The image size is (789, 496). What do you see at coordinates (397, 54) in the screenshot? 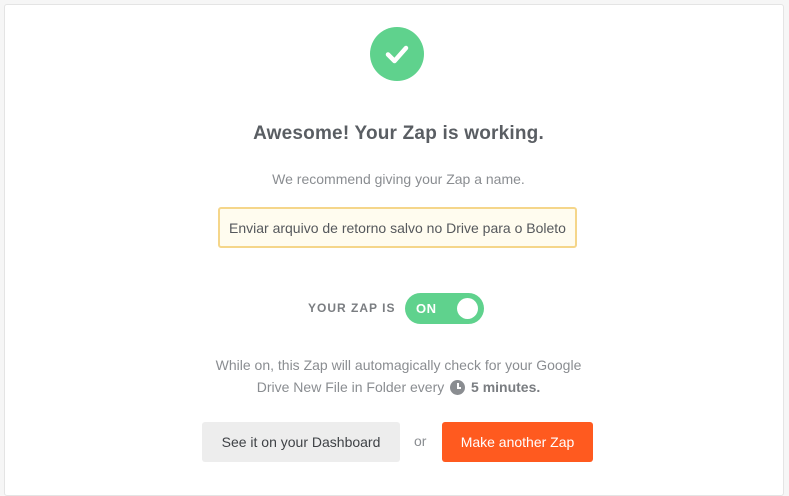
I see `checkmark-icon` at bounding box center [397, 54].